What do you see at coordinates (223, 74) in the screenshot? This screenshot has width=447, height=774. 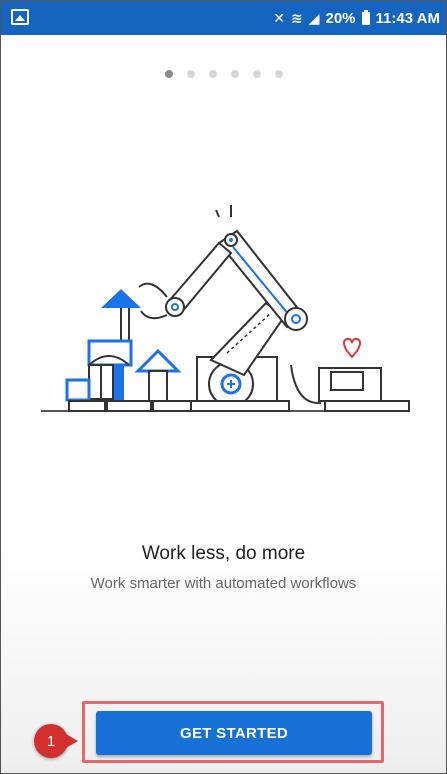 I see `page-indicator` at bounding box center [223, 74].